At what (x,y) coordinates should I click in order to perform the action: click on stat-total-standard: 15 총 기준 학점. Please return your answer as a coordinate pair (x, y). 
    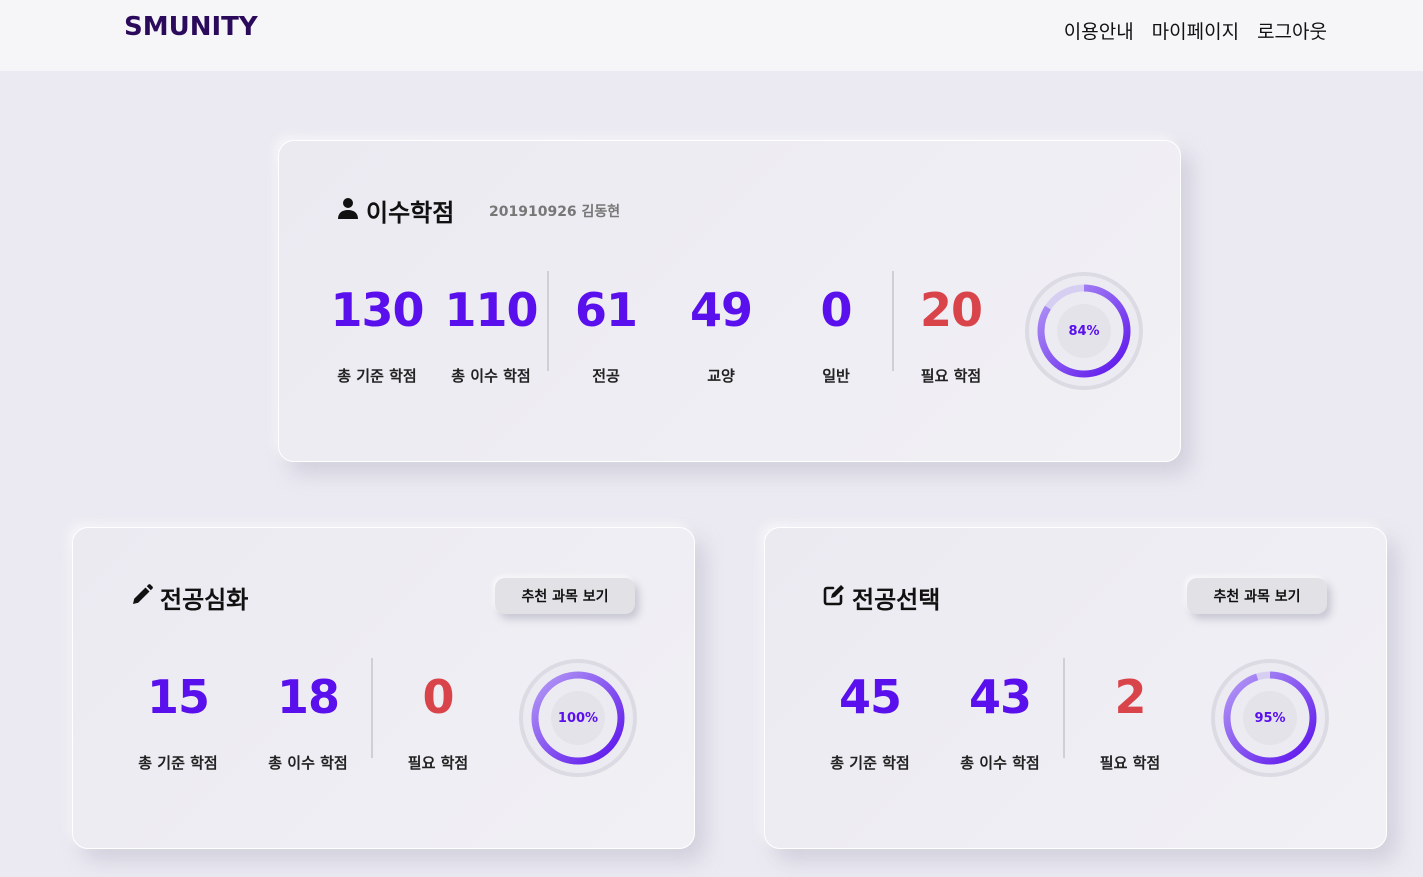
    Looking at the image, I should click on (178, 723).